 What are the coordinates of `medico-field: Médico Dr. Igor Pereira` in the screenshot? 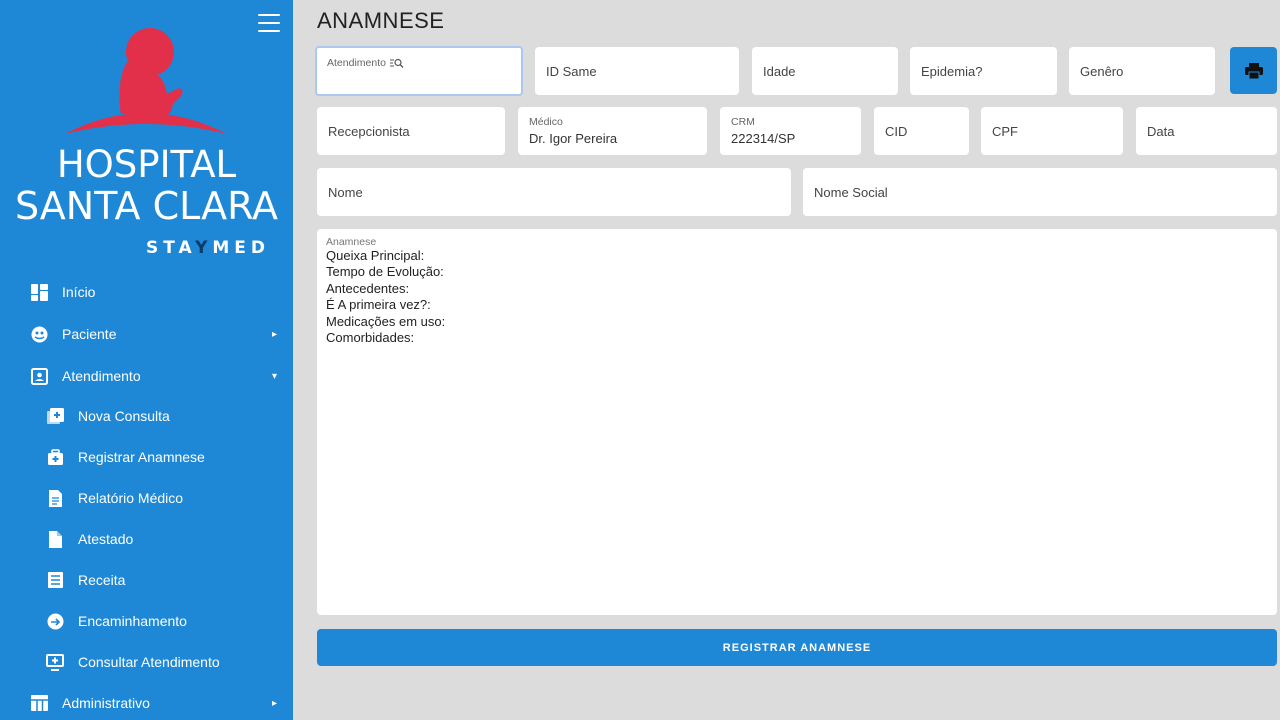 It's located at (612, 131).